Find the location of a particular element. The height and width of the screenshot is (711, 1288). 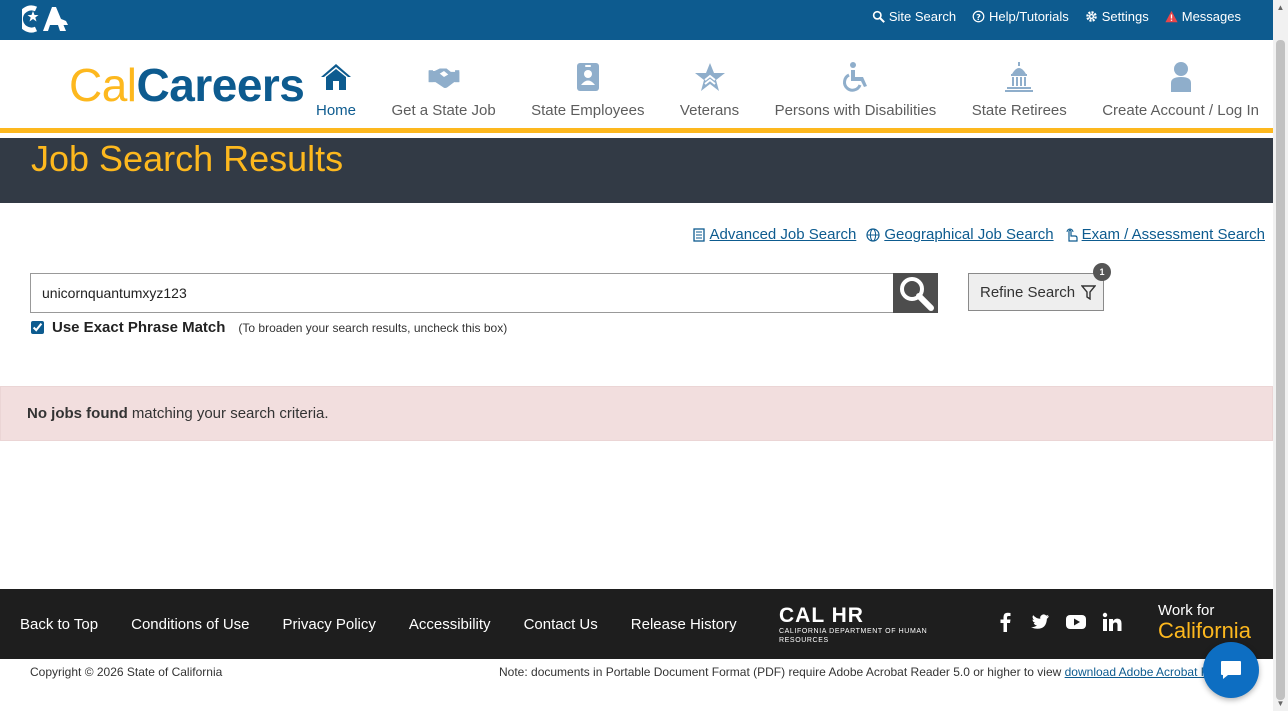

calcareers-logo: CalCareers is located at coordinates (187, 85).